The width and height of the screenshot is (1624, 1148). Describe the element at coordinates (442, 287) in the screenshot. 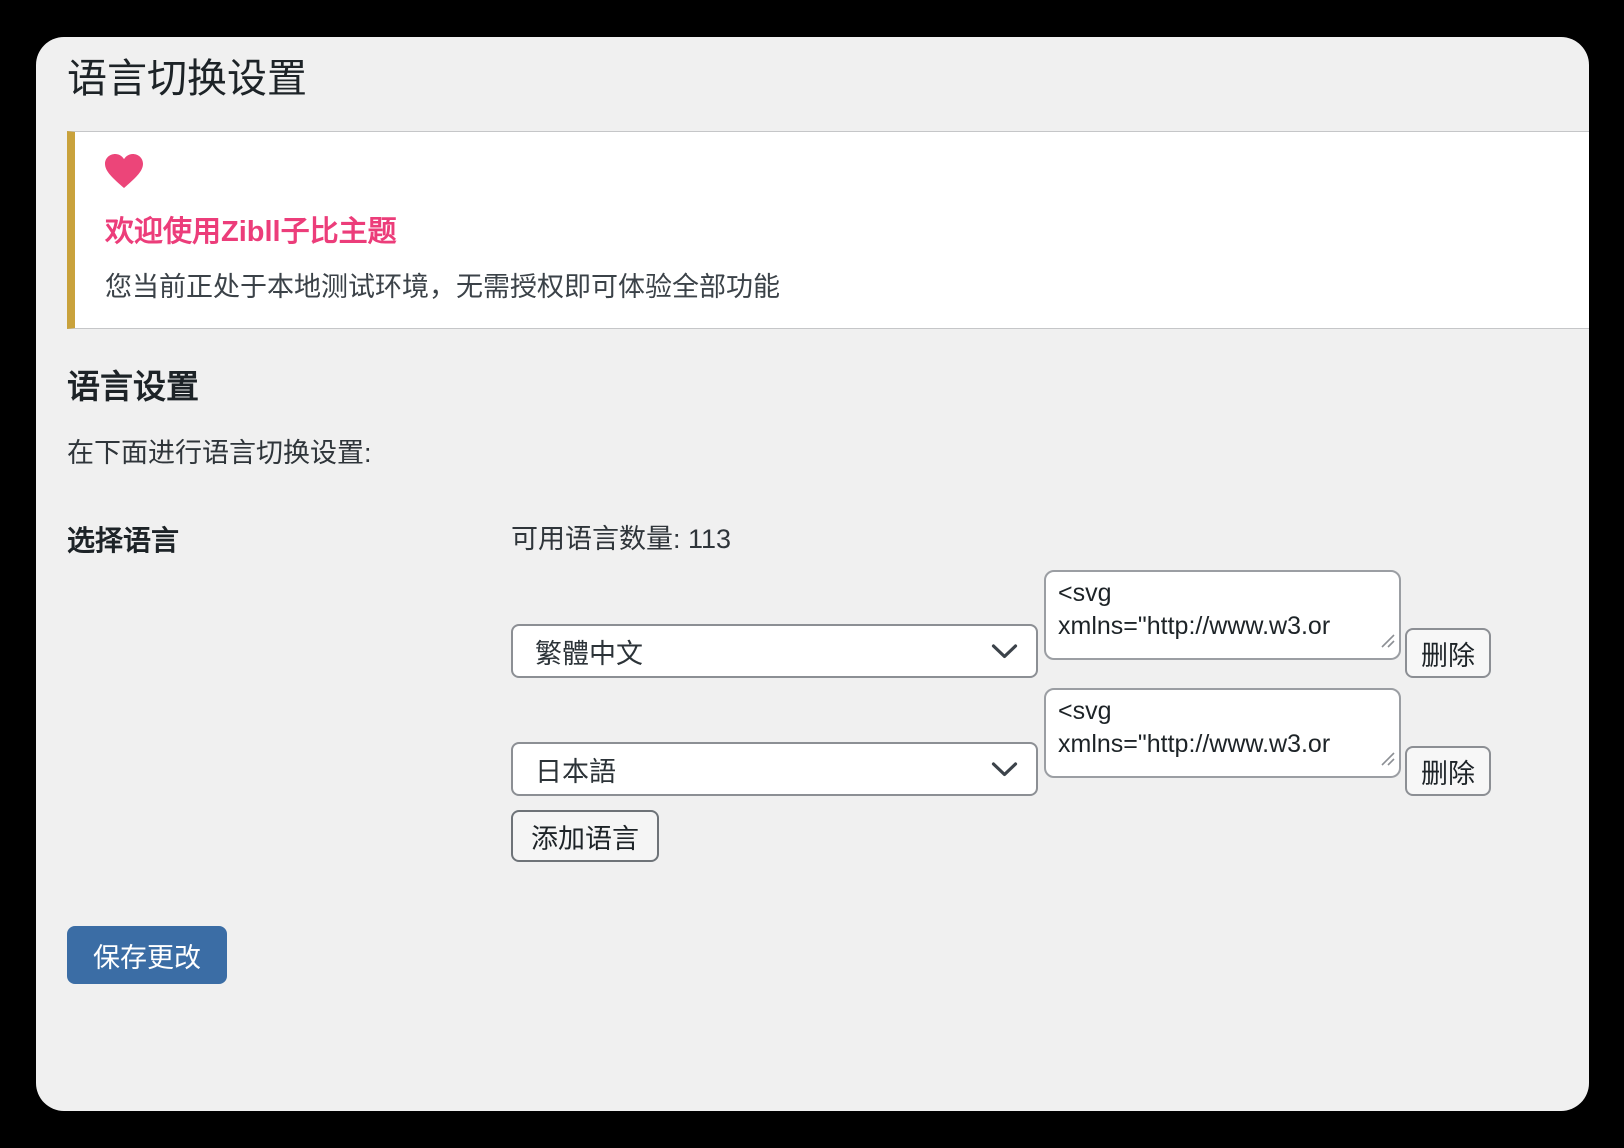

I see `notice-description: 您当前正处于本地测试环境，无需授权即可体验全部功能` at that location.